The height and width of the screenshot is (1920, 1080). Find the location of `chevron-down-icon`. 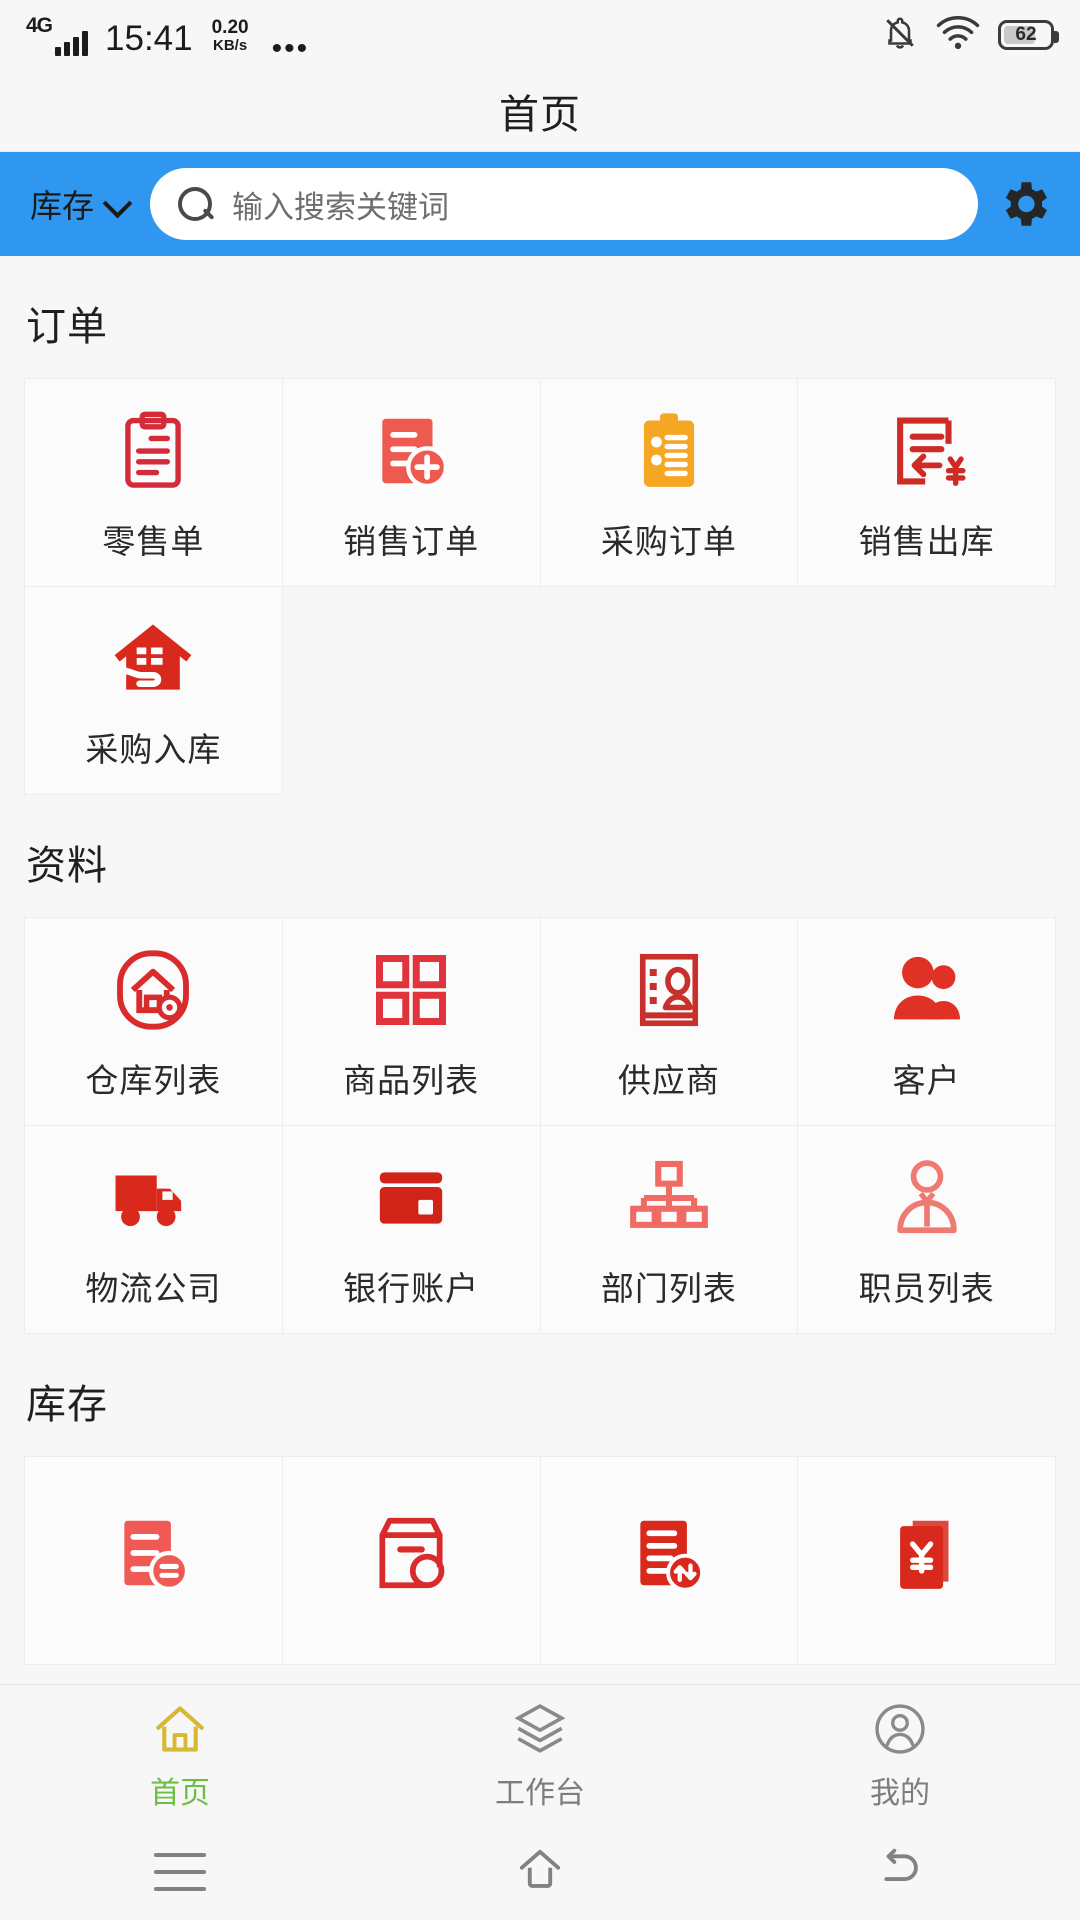

chevron-down-icon is located at coordinates (117, 204).